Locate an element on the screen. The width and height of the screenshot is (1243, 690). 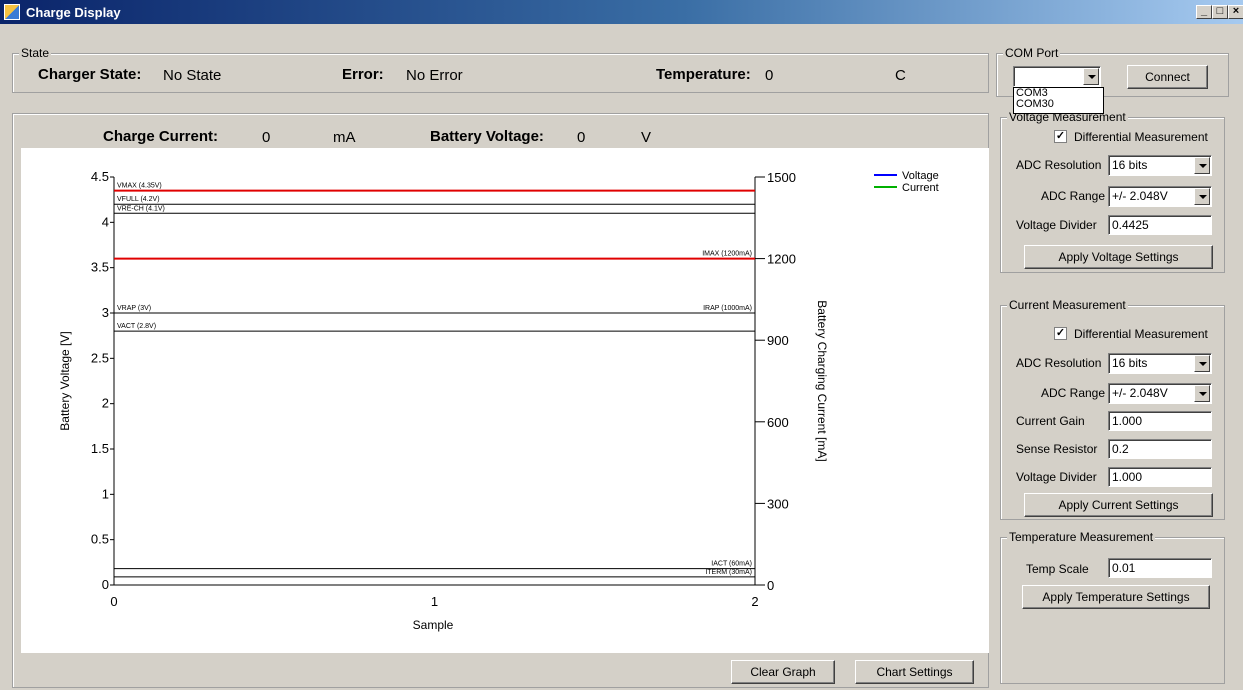
threshold-label: IMAX (1200mA) is located at coordinates (727, 254).